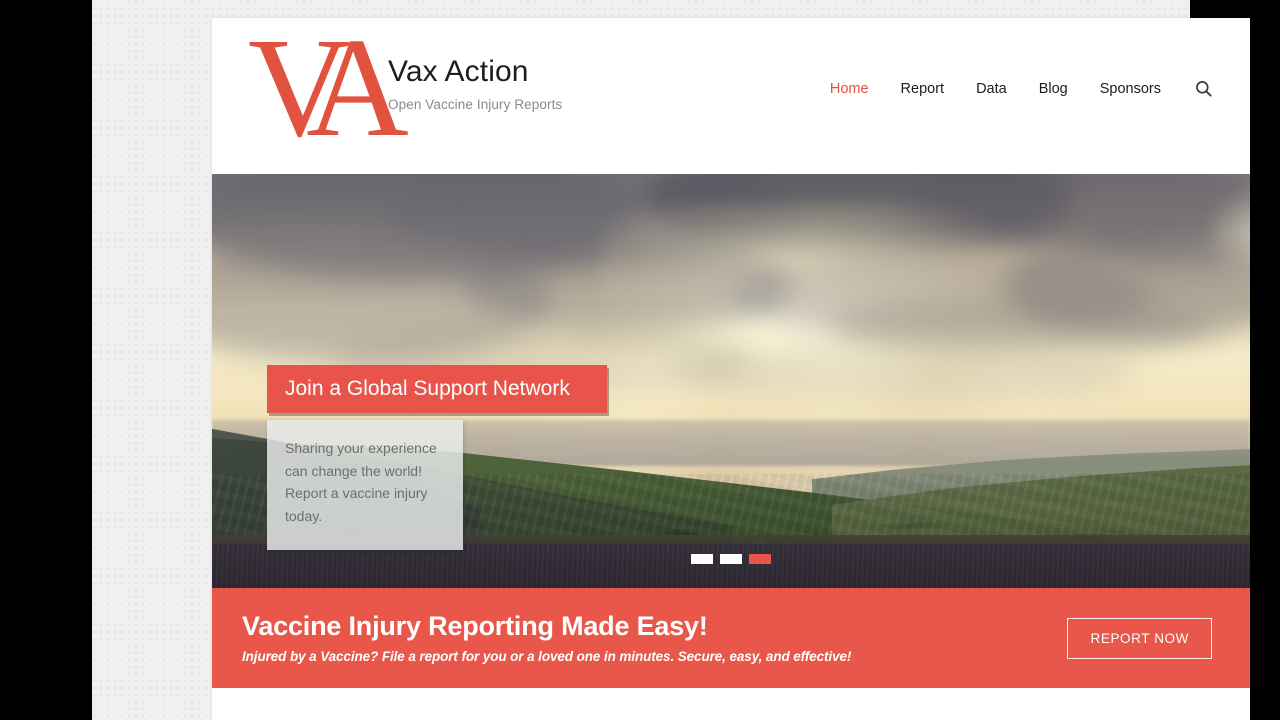 The width and height of the screenshot is (1280, 720). I want to click on slider-indicators, so click(731, 559).